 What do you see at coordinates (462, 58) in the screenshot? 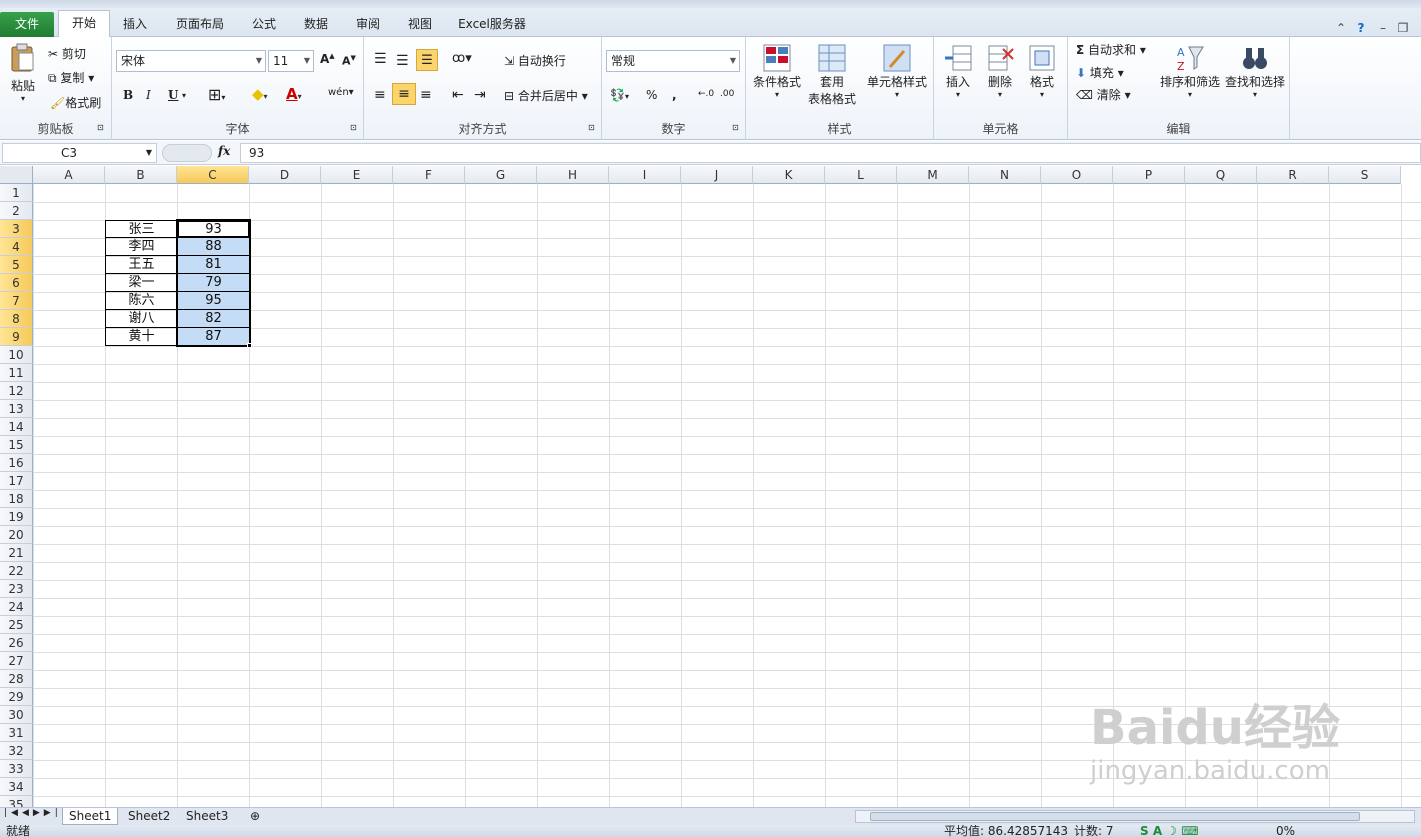
I see `orientation-icon: ꝏ▾` at bounding box center [462, 58].